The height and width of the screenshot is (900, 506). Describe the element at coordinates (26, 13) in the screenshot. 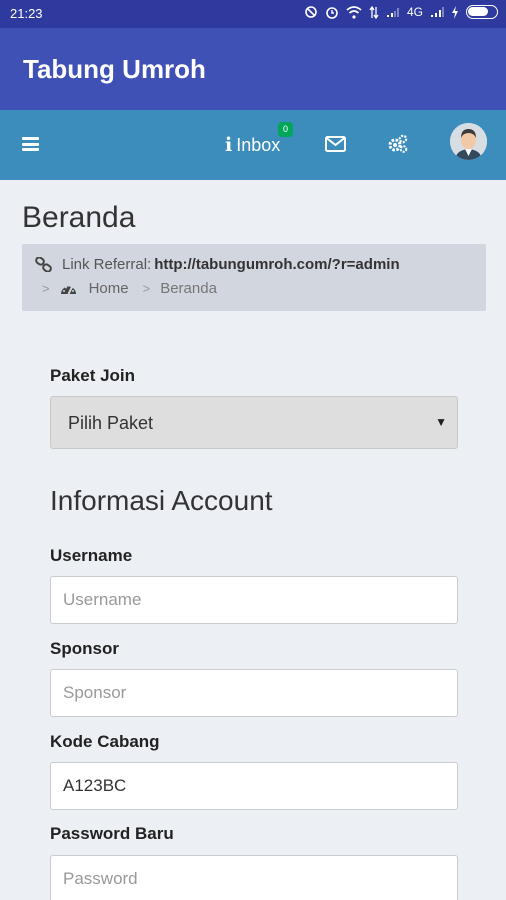

I see `status-time: 21:23` at that location.